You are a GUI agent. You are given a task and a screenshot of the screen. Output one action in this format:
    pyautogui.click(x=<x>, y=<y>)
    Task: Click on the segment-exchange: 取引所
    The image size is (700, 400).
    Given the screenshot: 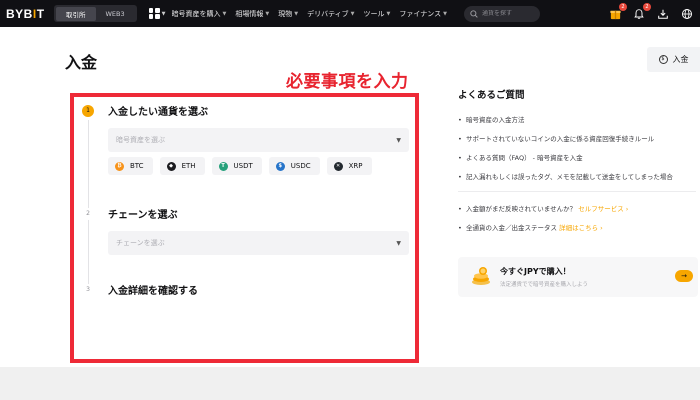 What is the action you would take?
    pyautogui.click(x=76, y=13)
    